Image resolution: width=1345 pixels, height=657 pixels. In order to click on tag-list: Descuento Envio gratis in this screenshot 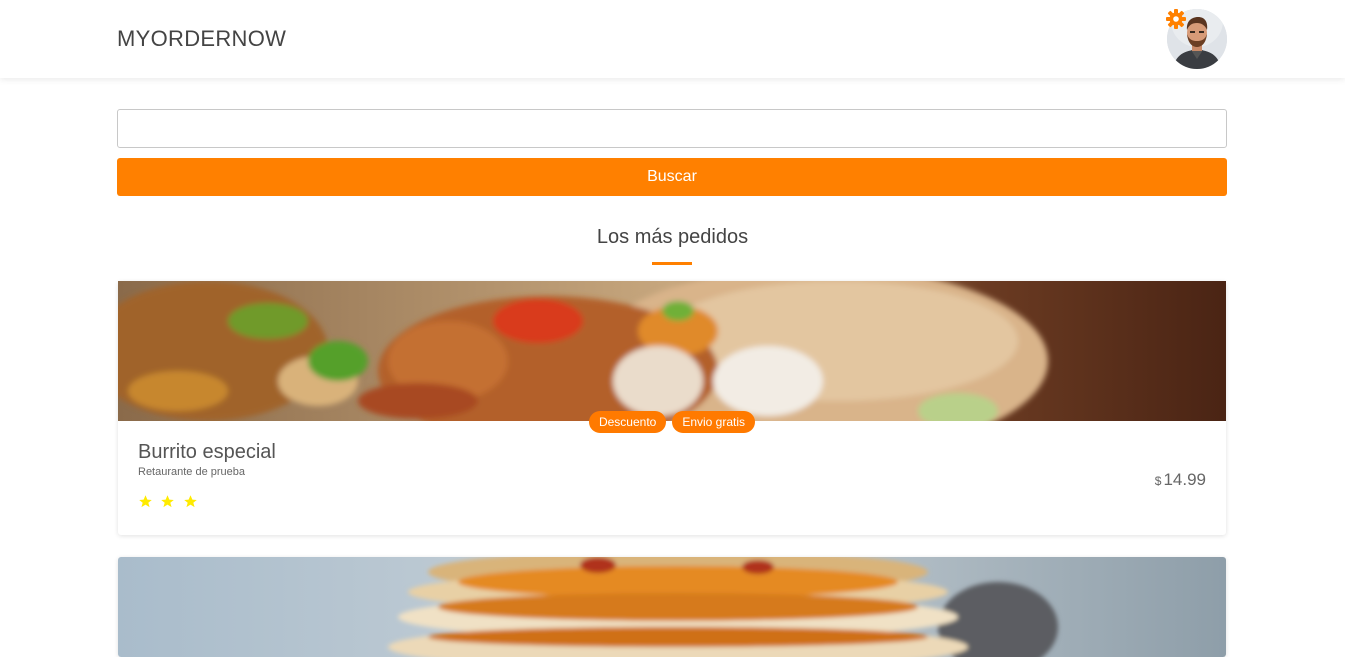, I will do `click(672, 422)`.